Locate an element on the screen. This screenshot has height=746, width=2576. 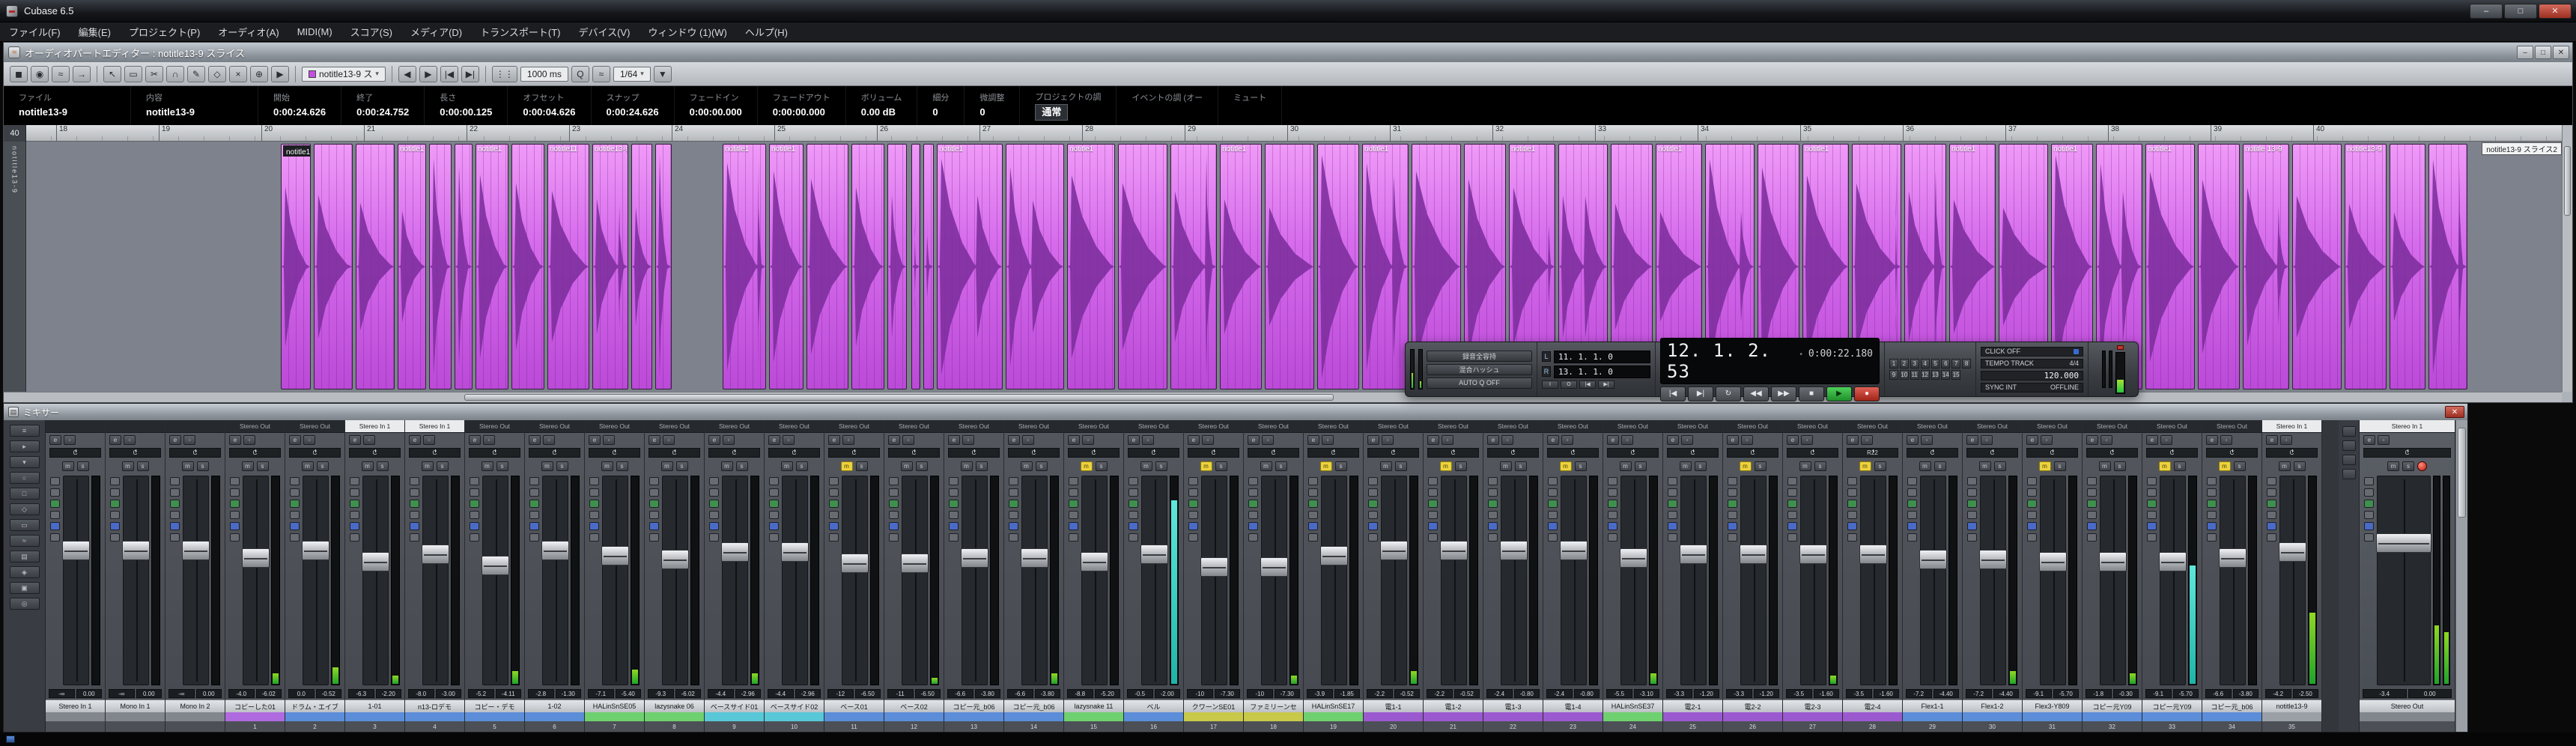
audio-event: notitle1 is located at coordinates (412, 266).